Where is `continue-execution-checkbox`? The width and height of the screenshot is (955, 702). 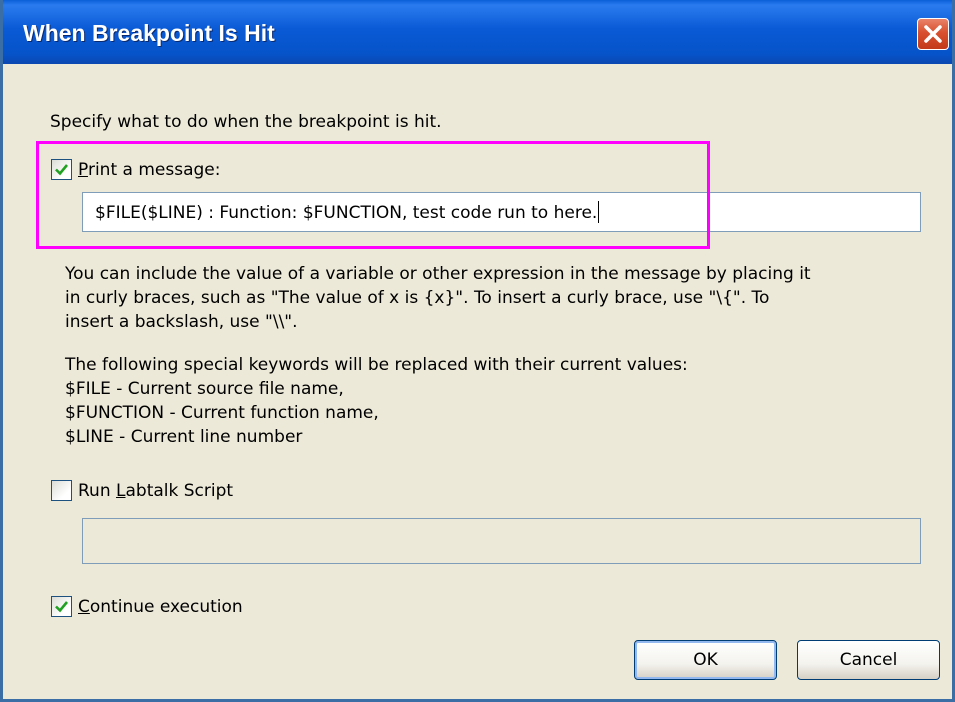
continue-execution-checkbox is located at coordinates (61, 606).